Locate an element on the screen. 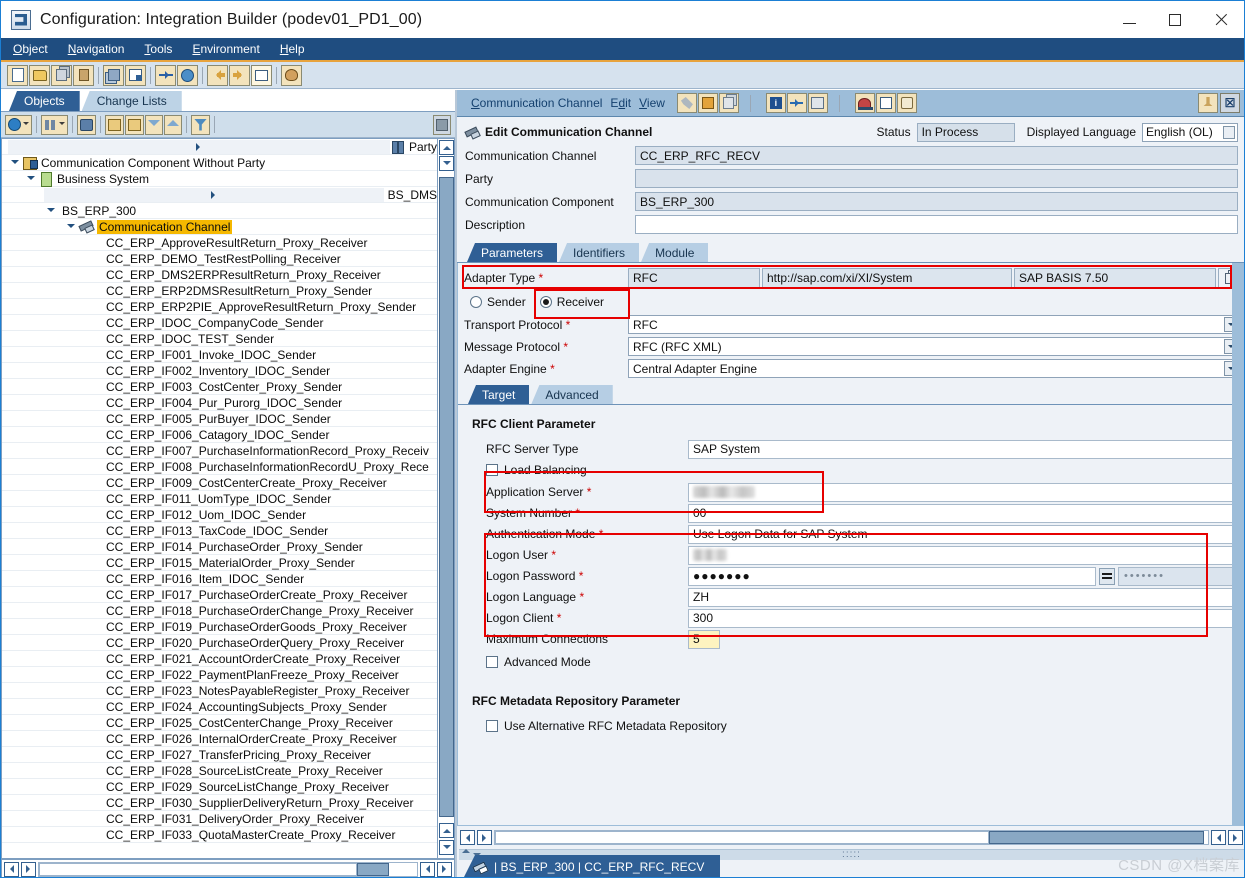  delete-button is located at coordinates (83, 75).